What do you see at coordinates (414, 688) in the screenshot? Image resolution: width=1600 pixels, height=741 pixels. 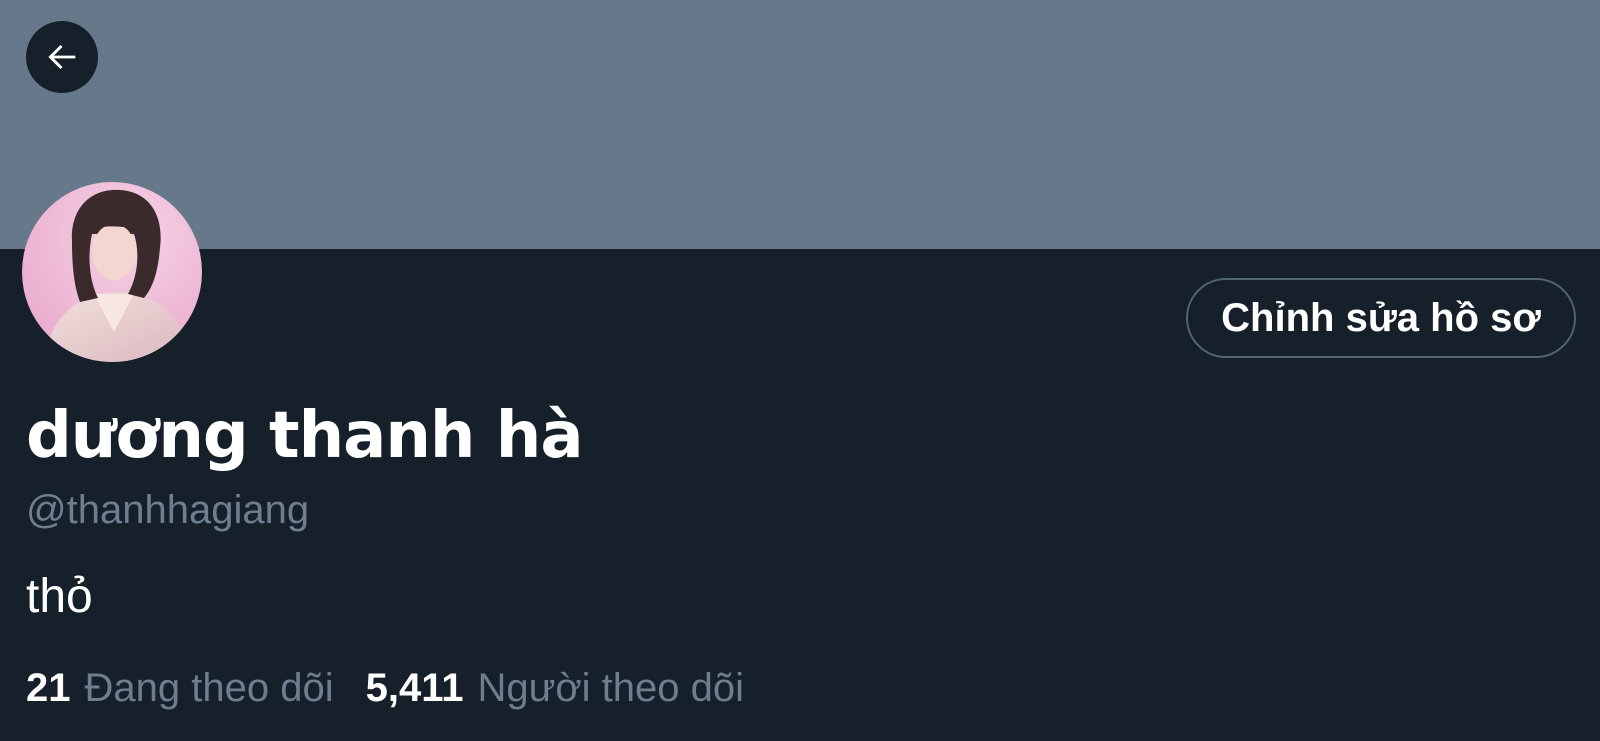 I see `followers-count: 5,411` at bounding box center [414, 688].